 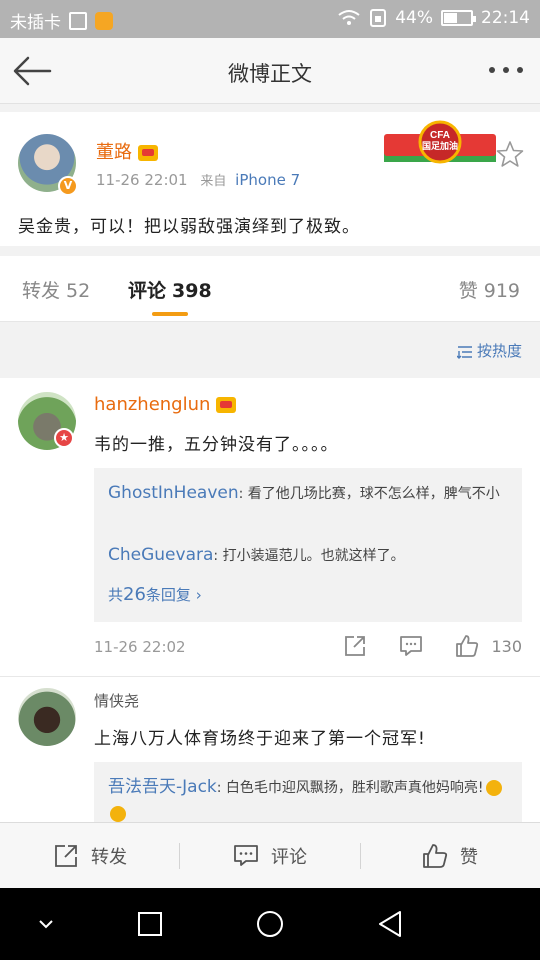 I want to click on comment-actions: 130, so click(x=416, y=646).